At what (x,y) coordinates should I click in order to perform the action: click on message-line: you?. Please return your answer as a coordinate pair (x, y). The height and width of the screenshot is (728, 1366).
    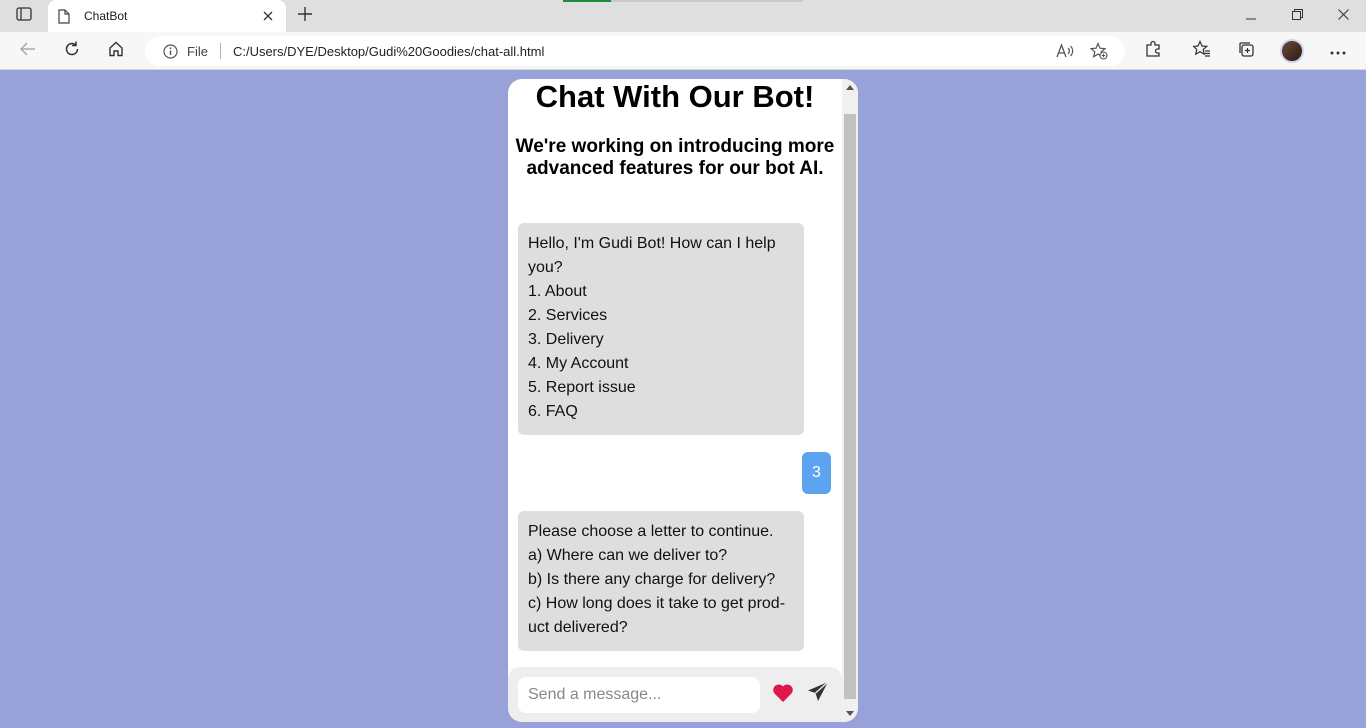
    Looking at the image, I should click on (545, 267).